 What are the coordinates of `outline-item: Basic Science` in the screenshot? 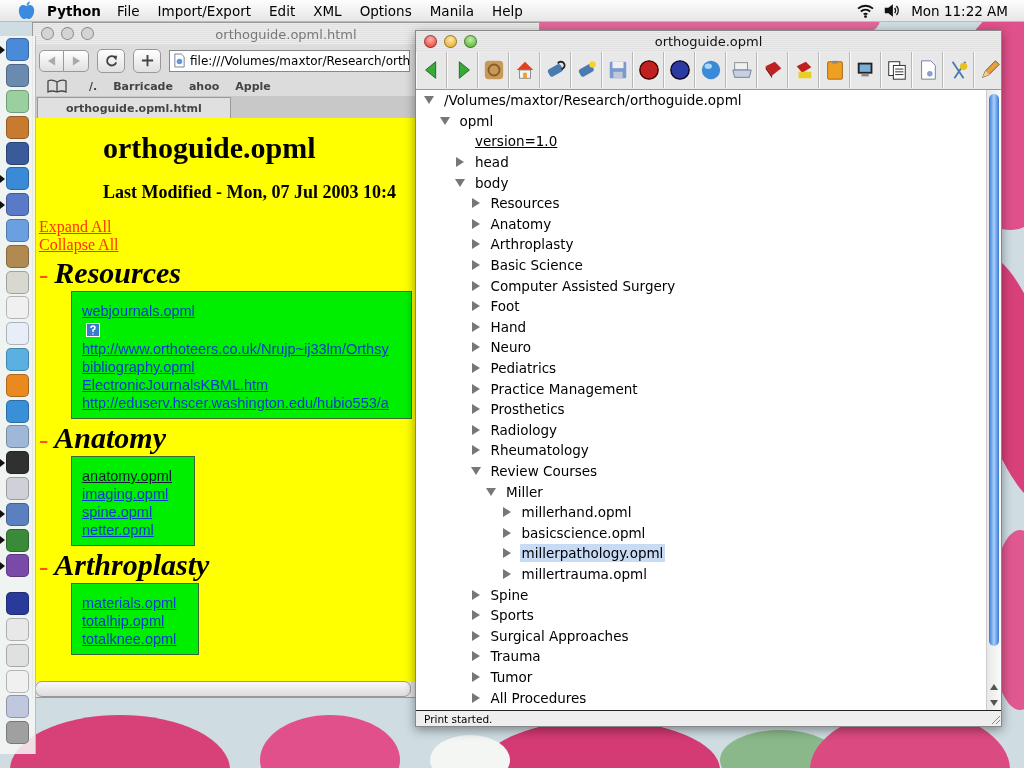 It's located at (536, 265).